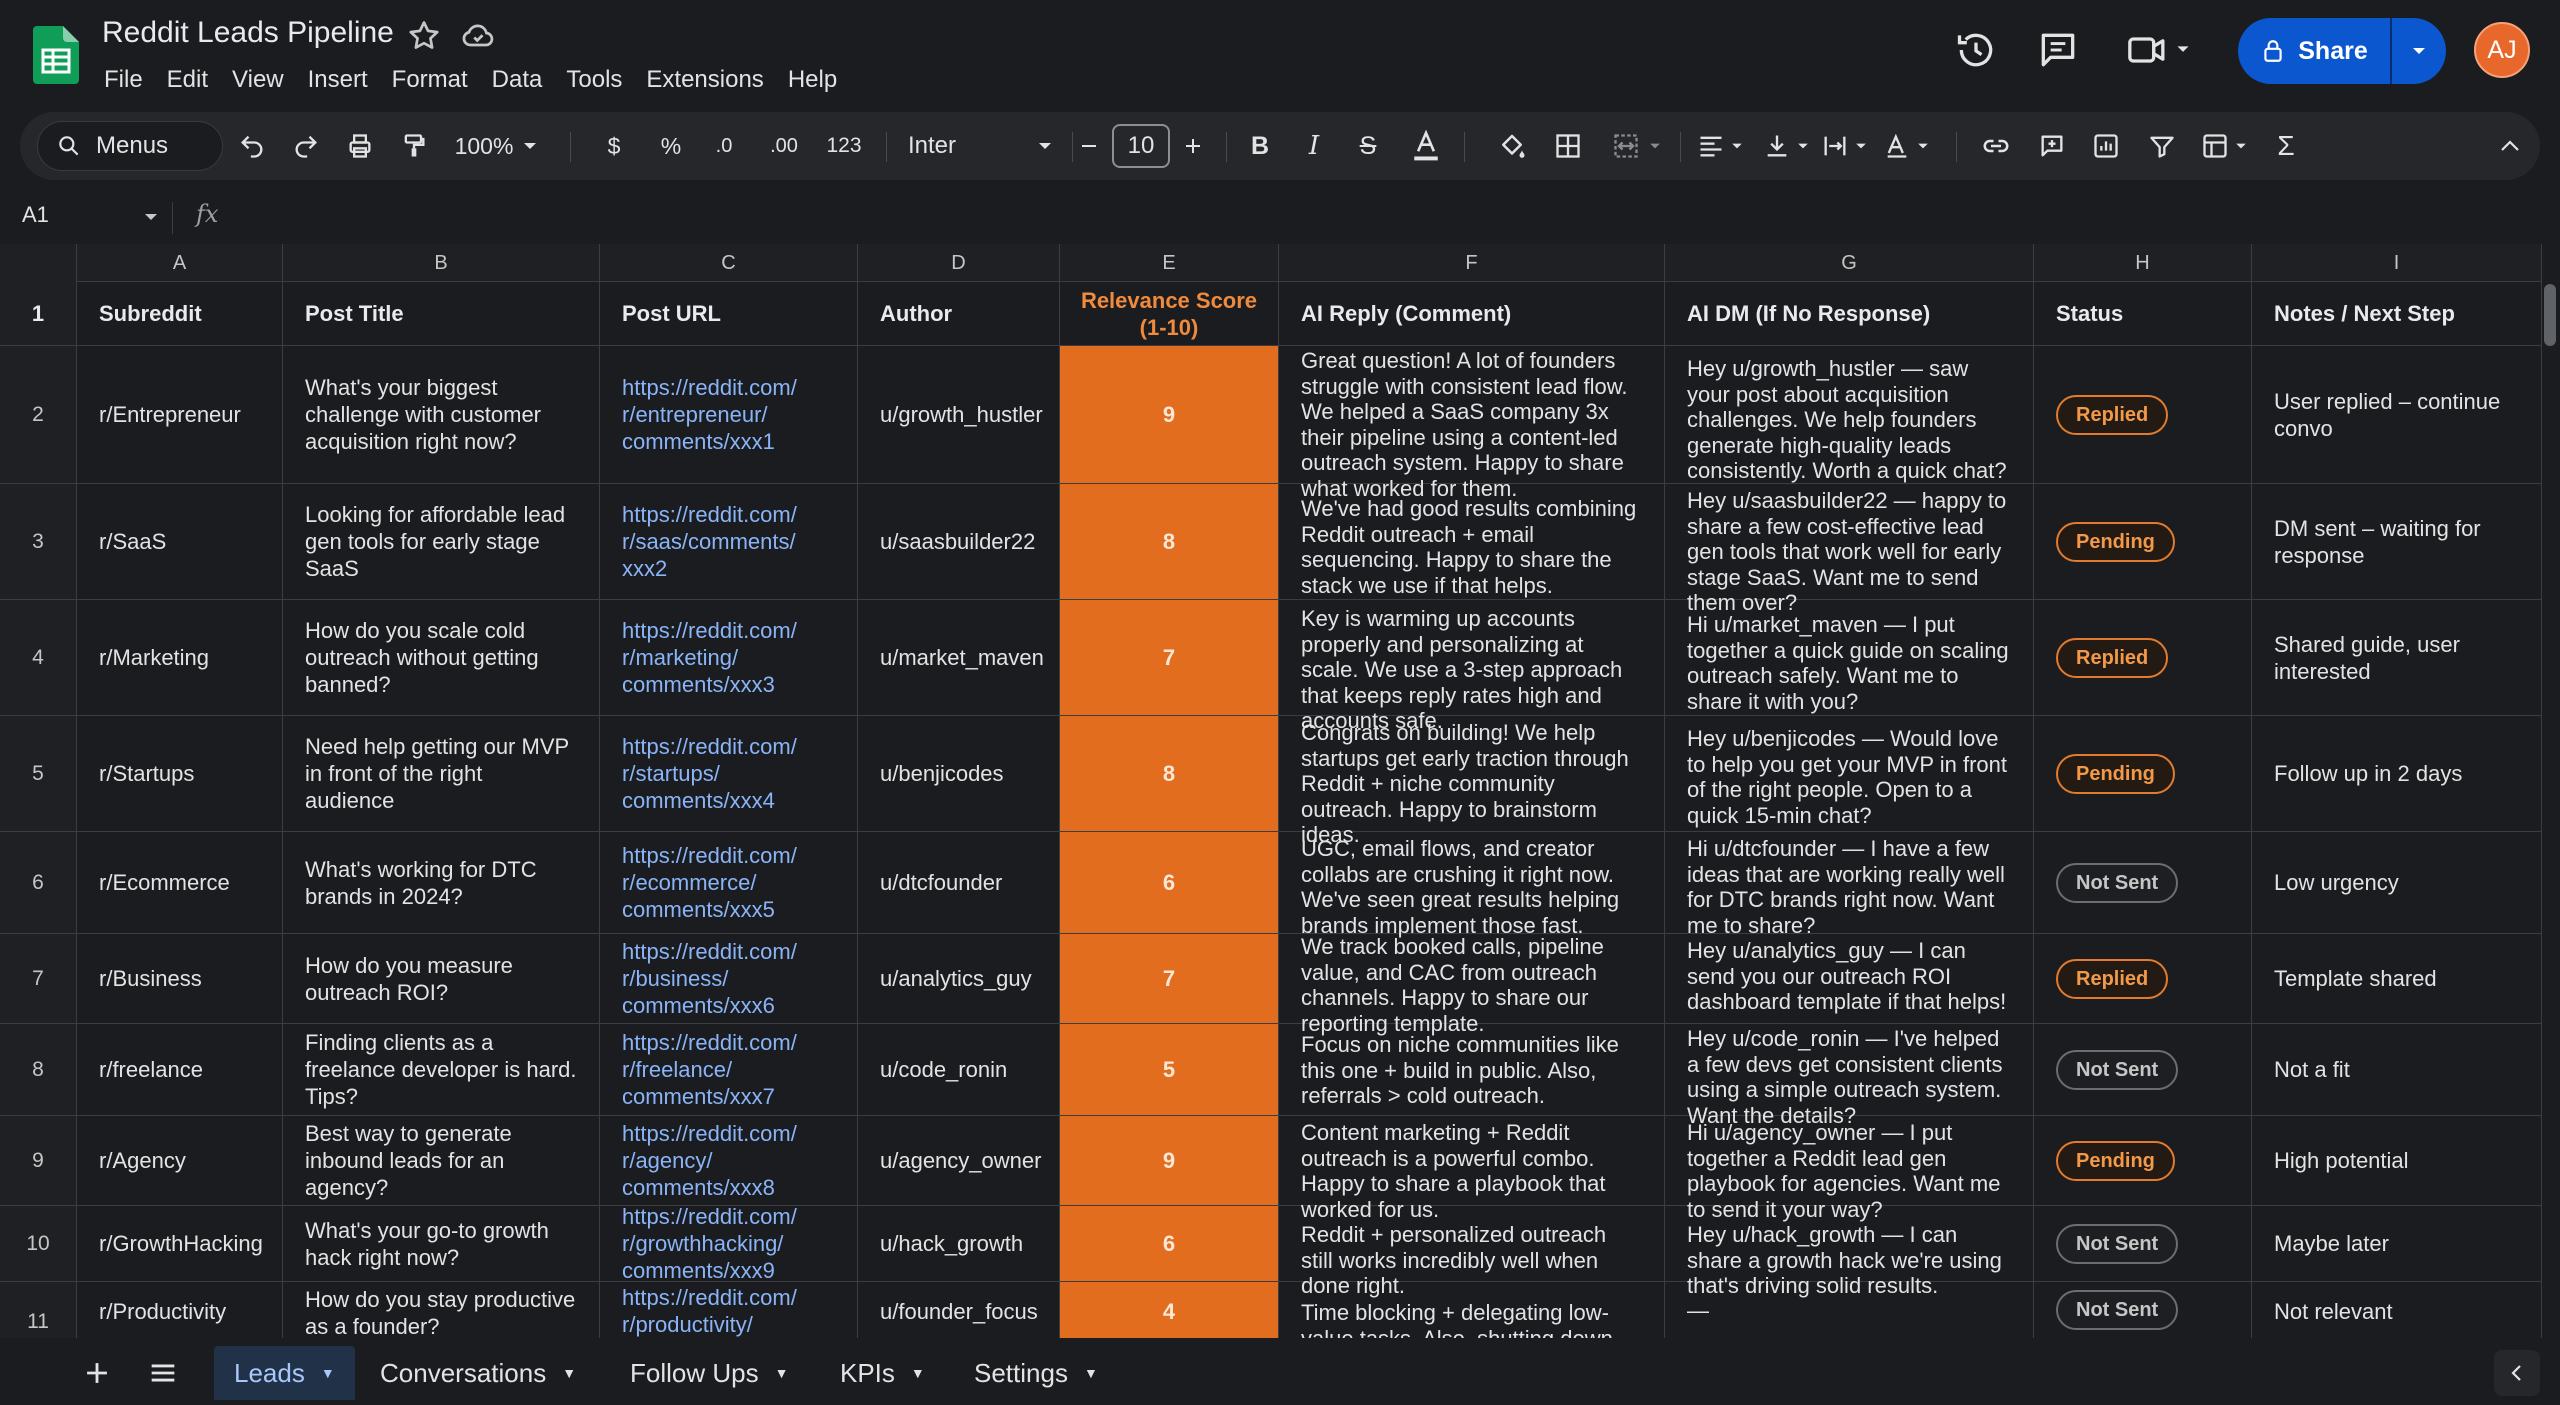 The image size is (2560, 1405). I want to click on column-header-i: I, so click(2397, 263).